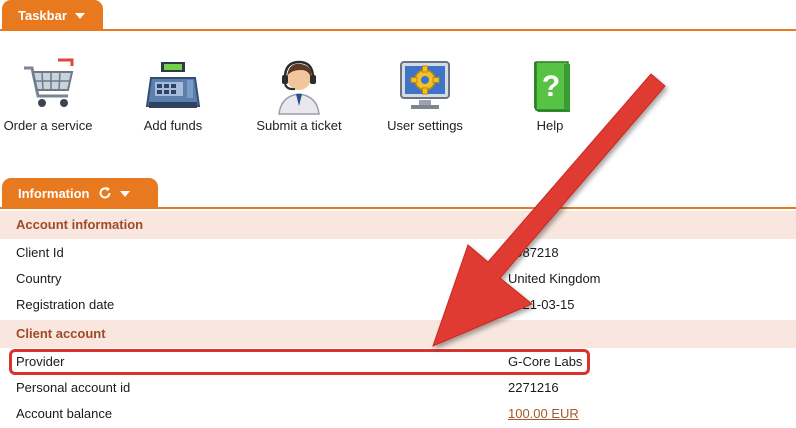 The height and width of the screenshot is (428, 796). What do you see at coordinates (398, 414) in the screenshot?
I see `table-row: Account balance 100.00 EUR` at bounding box center [398, 414].